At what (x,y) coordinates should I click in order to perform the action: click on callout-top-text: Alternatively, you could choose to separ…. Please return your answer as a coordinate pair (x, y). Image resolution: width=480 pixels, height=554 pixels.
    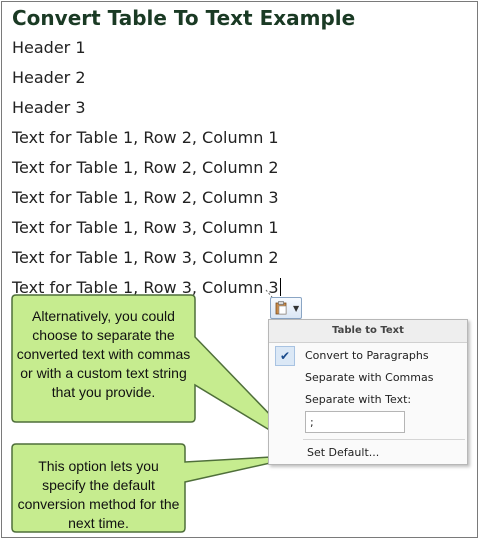
    Looking at the image, I should click on (103, 354).